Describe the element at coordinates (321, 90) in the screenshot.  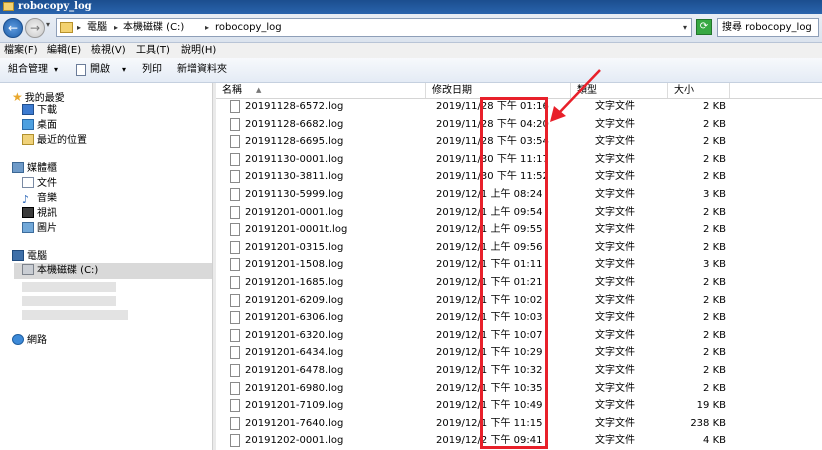
I see `column-name: 名稱 ▲` at that location.